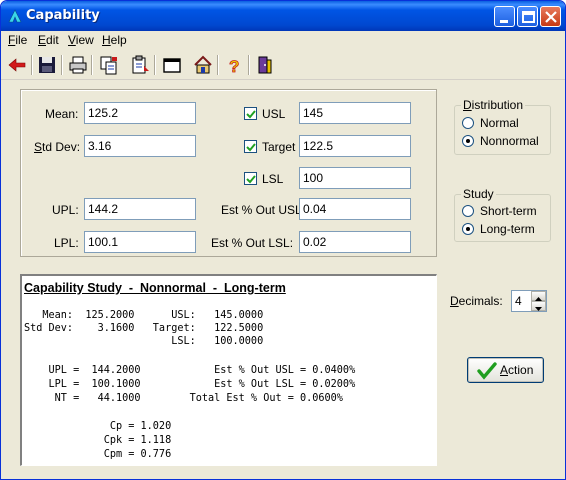 The height and width of the screenshot is (480, 566). What do you see at coordinates (172, 65) in the screenshot?
I see `window-icon` at bounding box center [172, 65].